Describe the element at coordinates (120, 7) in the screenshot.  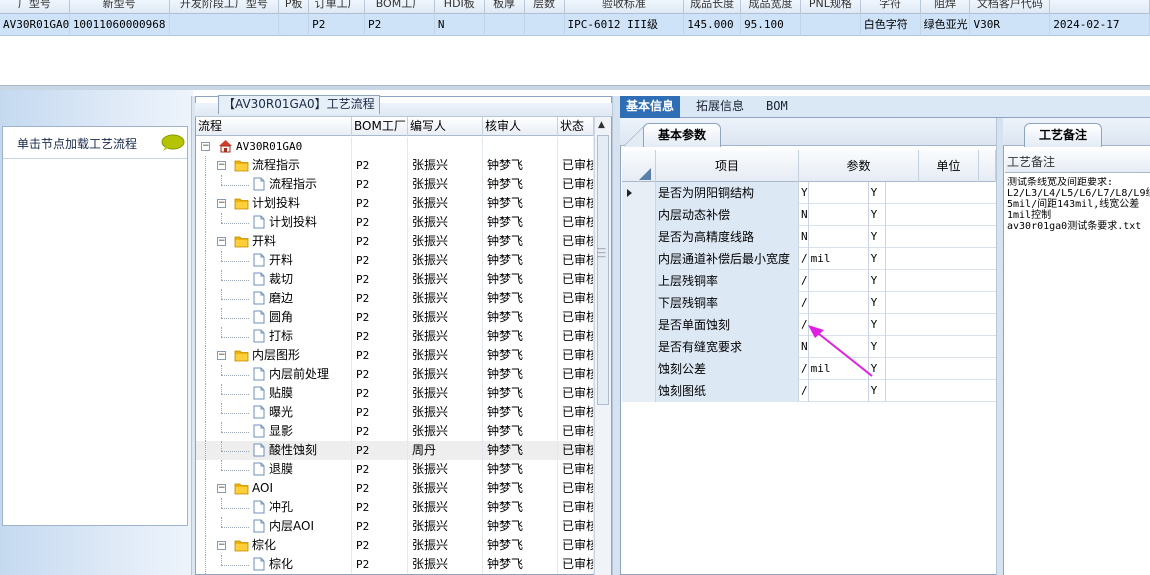
I see `order-grid-column-header: 新型号` at that location.